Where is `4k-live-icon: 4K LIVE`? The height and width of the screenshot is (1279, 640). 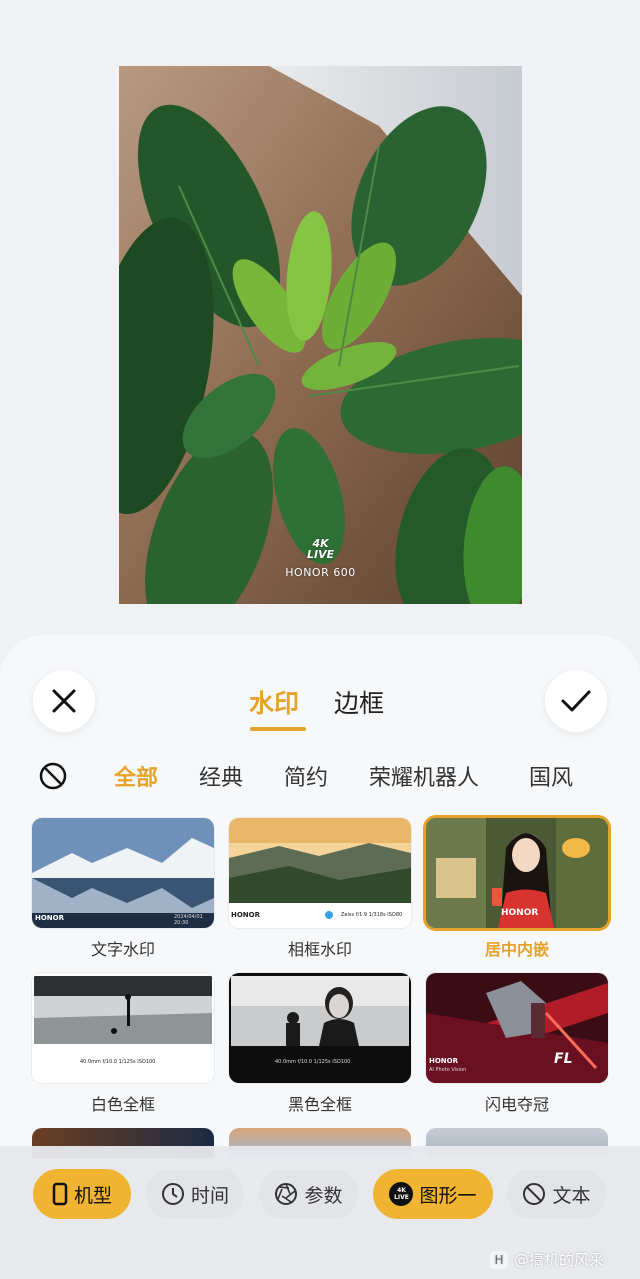
4k-live-icon: 4K LIVE is located at coordinates (401, 1194).